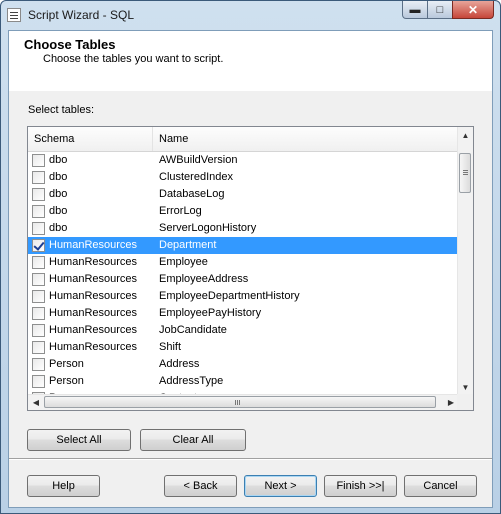 This screenshot has height=514, width=501. Describe the element at coordinates (243, 211) in the screenshot. I see `table-row: dbo ErrorLog` at that location.